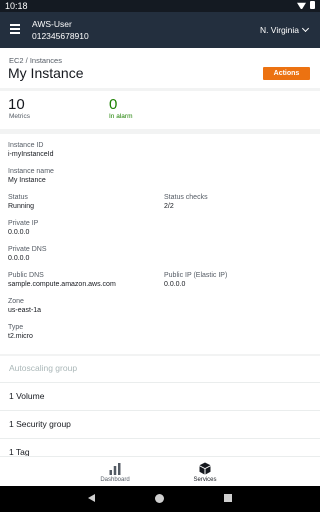  What do you see at coordinates (35, 60) in the screenshot?
I see `breadcrumb: EC2 / Instances` at bounding box center [35, 60].